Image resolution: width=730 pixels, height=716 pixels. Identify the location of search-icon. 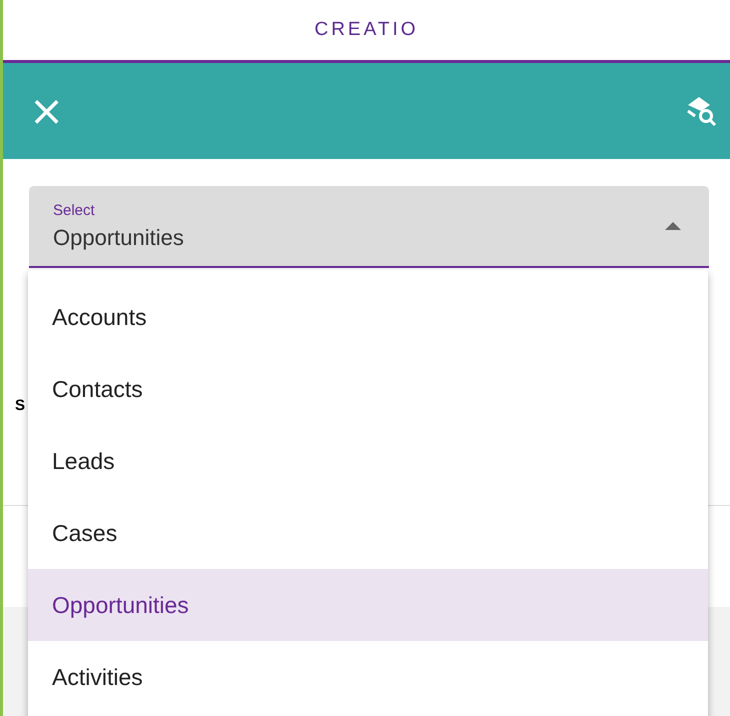
(701, 111).